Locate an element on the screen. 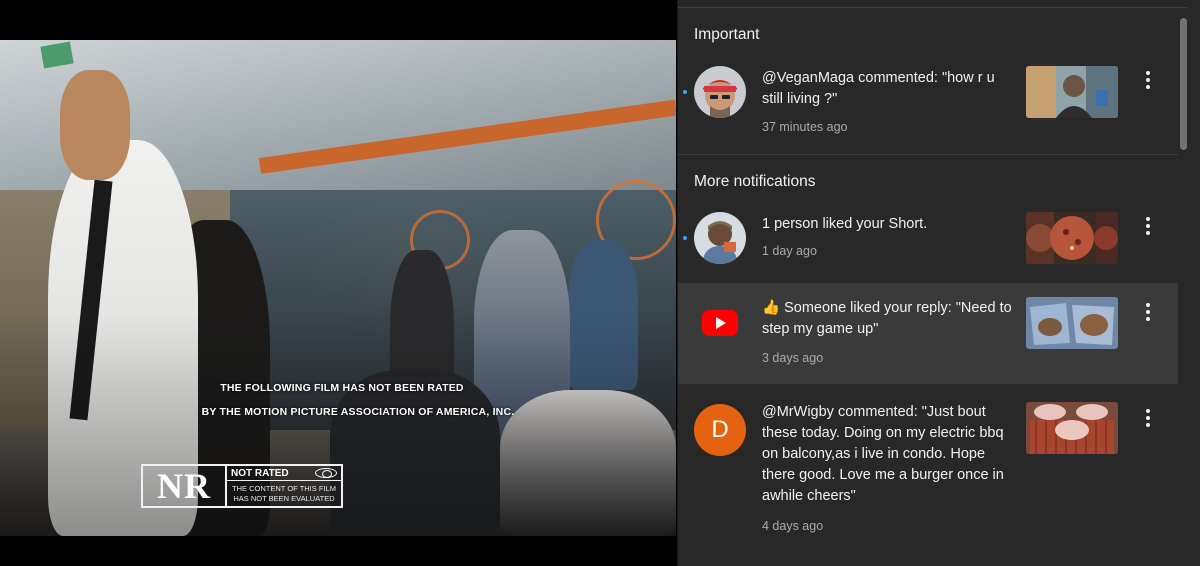 The height and width of the screenshot is (566, 1200). notification-time: 37 minutes ago is located at coordinates (805, 127).